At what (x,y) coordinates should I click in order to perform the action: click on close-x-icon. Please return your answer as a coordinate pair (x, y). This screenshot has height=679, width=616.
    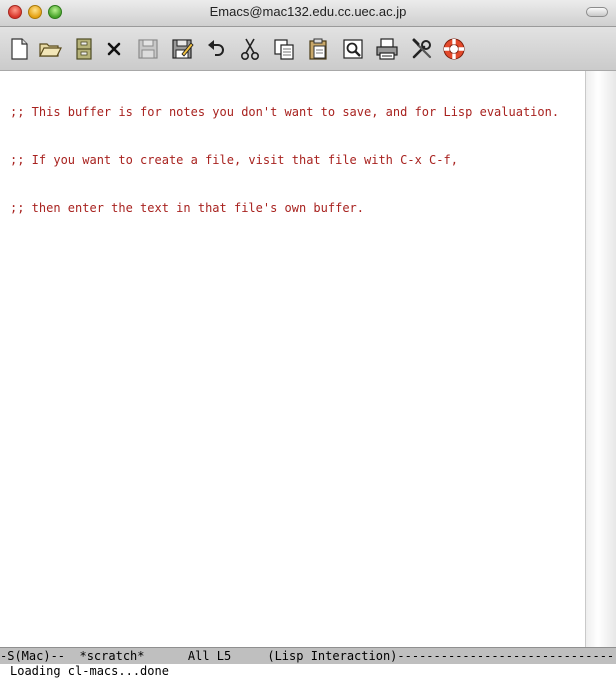
    Looking at the image, I should click on (114, 49).